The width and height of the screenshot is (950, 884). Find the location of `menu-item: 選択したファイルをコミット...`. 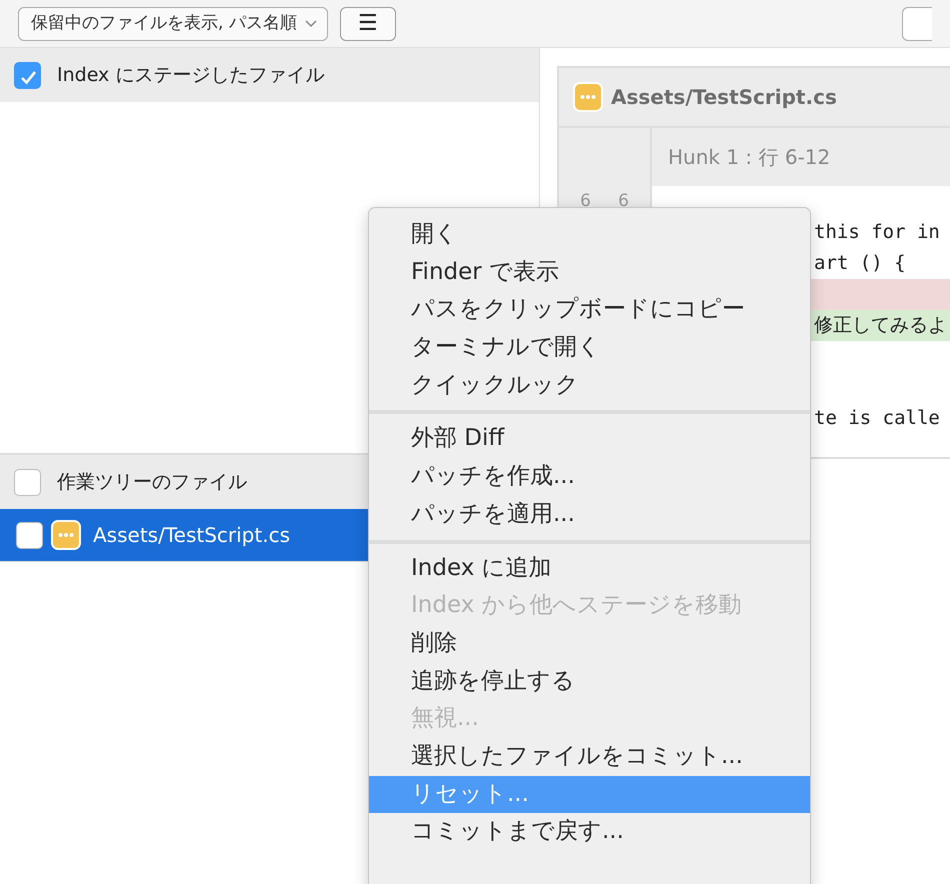

menu-item: 選択したファイルをコミット... is located at coordinates (589, 757).